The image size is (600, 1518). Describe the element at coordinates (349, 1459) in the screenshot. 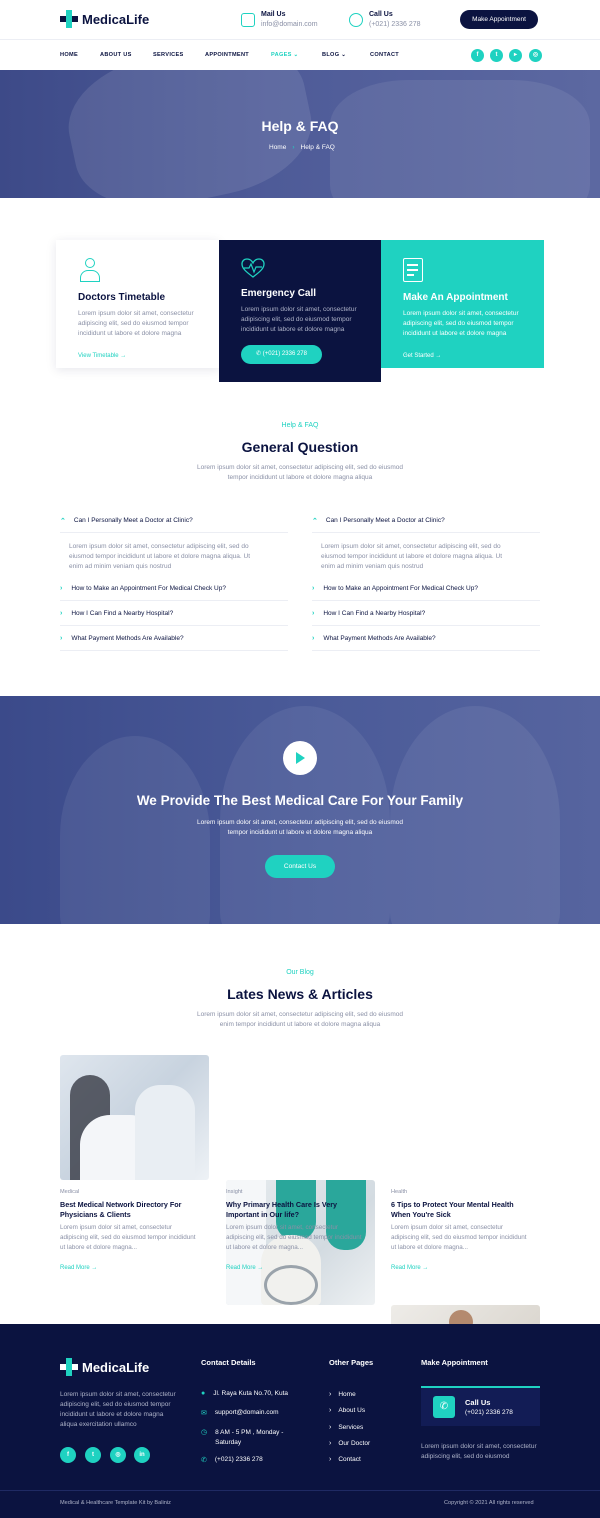

I see `footer-link-label: Contact` at that location.